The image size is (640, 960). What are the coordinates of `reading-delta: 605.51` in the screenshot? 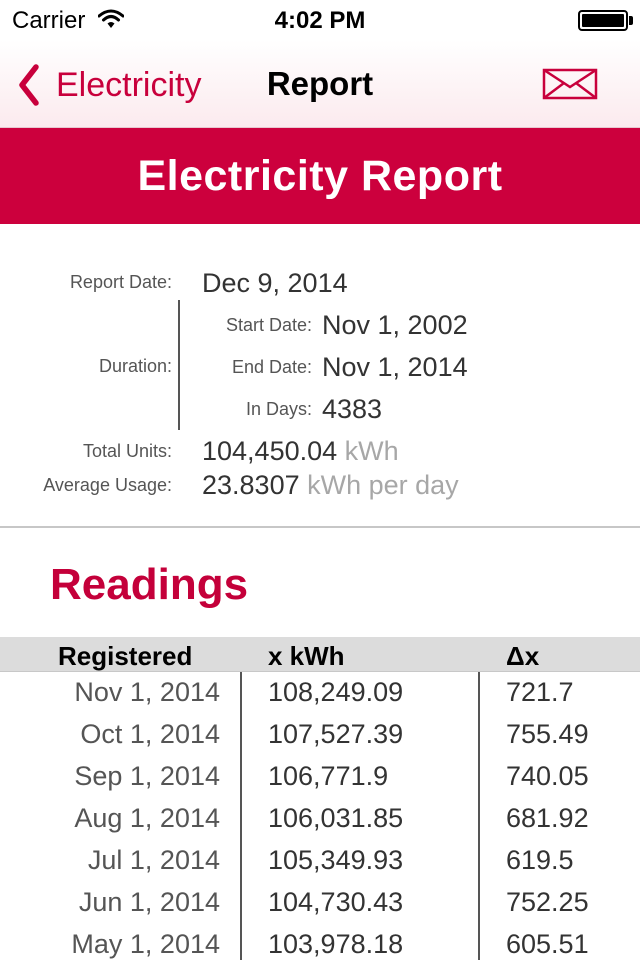 It's located at (547, 944).